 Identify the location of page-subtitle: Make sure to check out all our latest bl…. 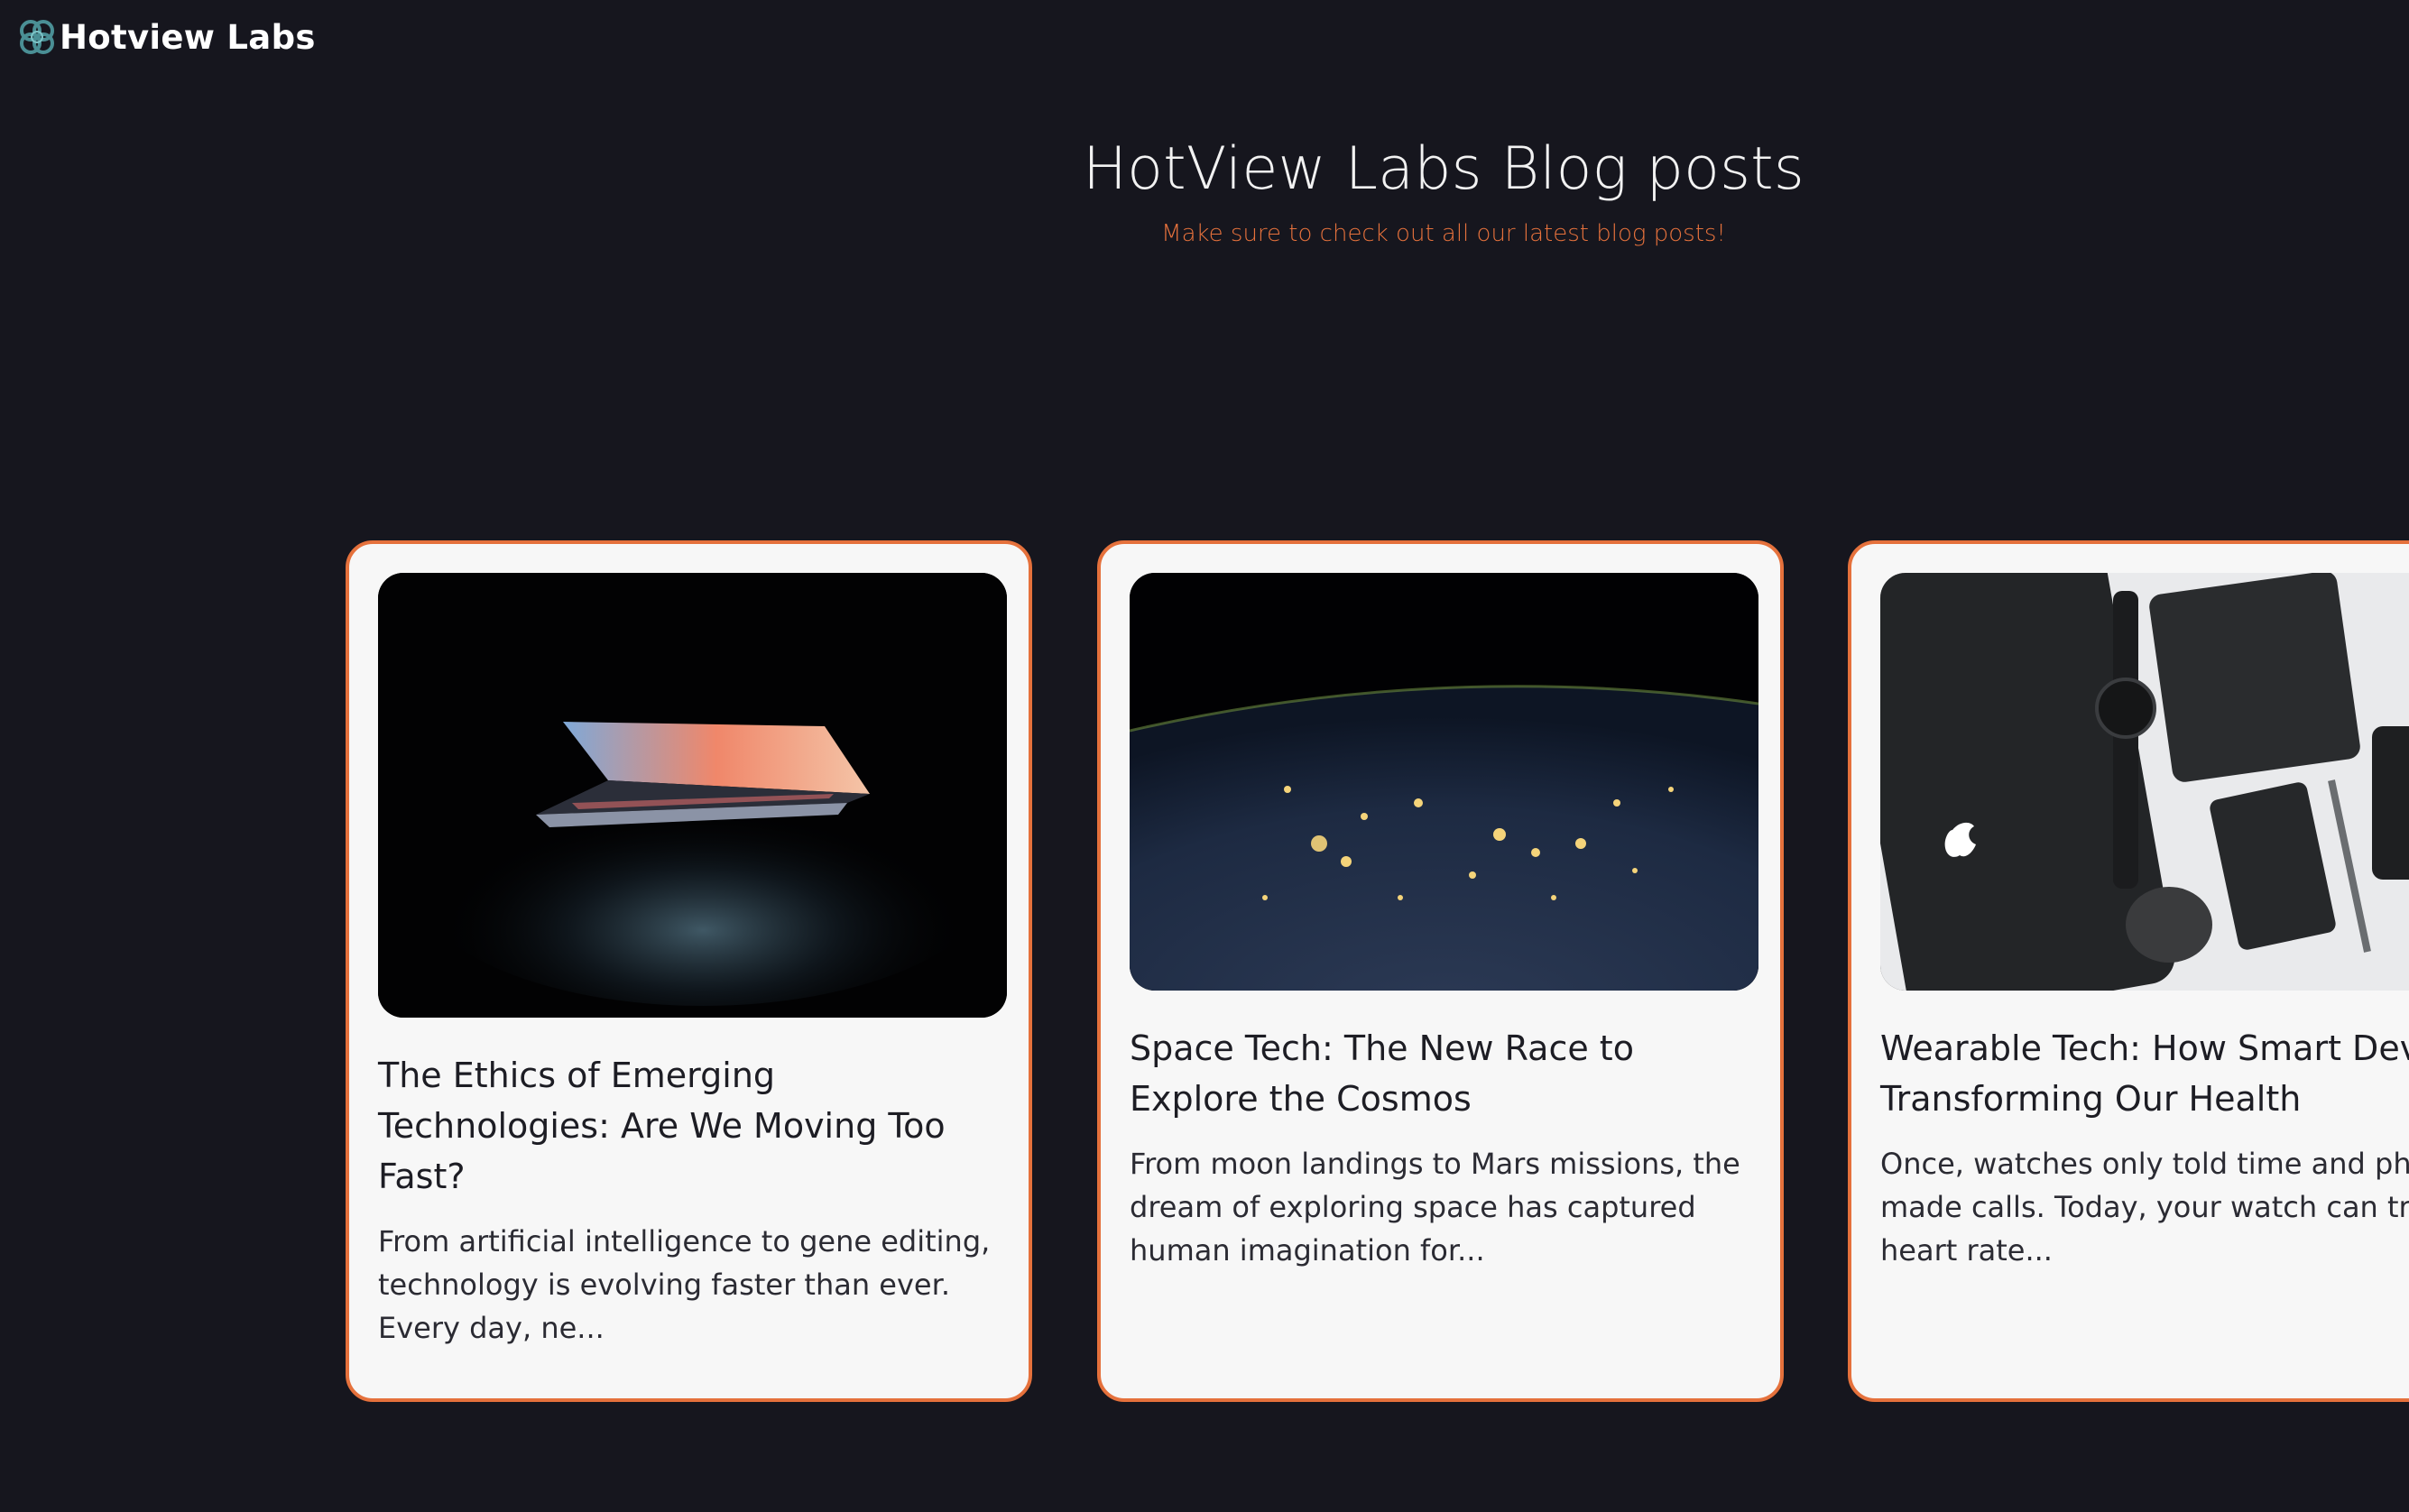
(1443, 233).